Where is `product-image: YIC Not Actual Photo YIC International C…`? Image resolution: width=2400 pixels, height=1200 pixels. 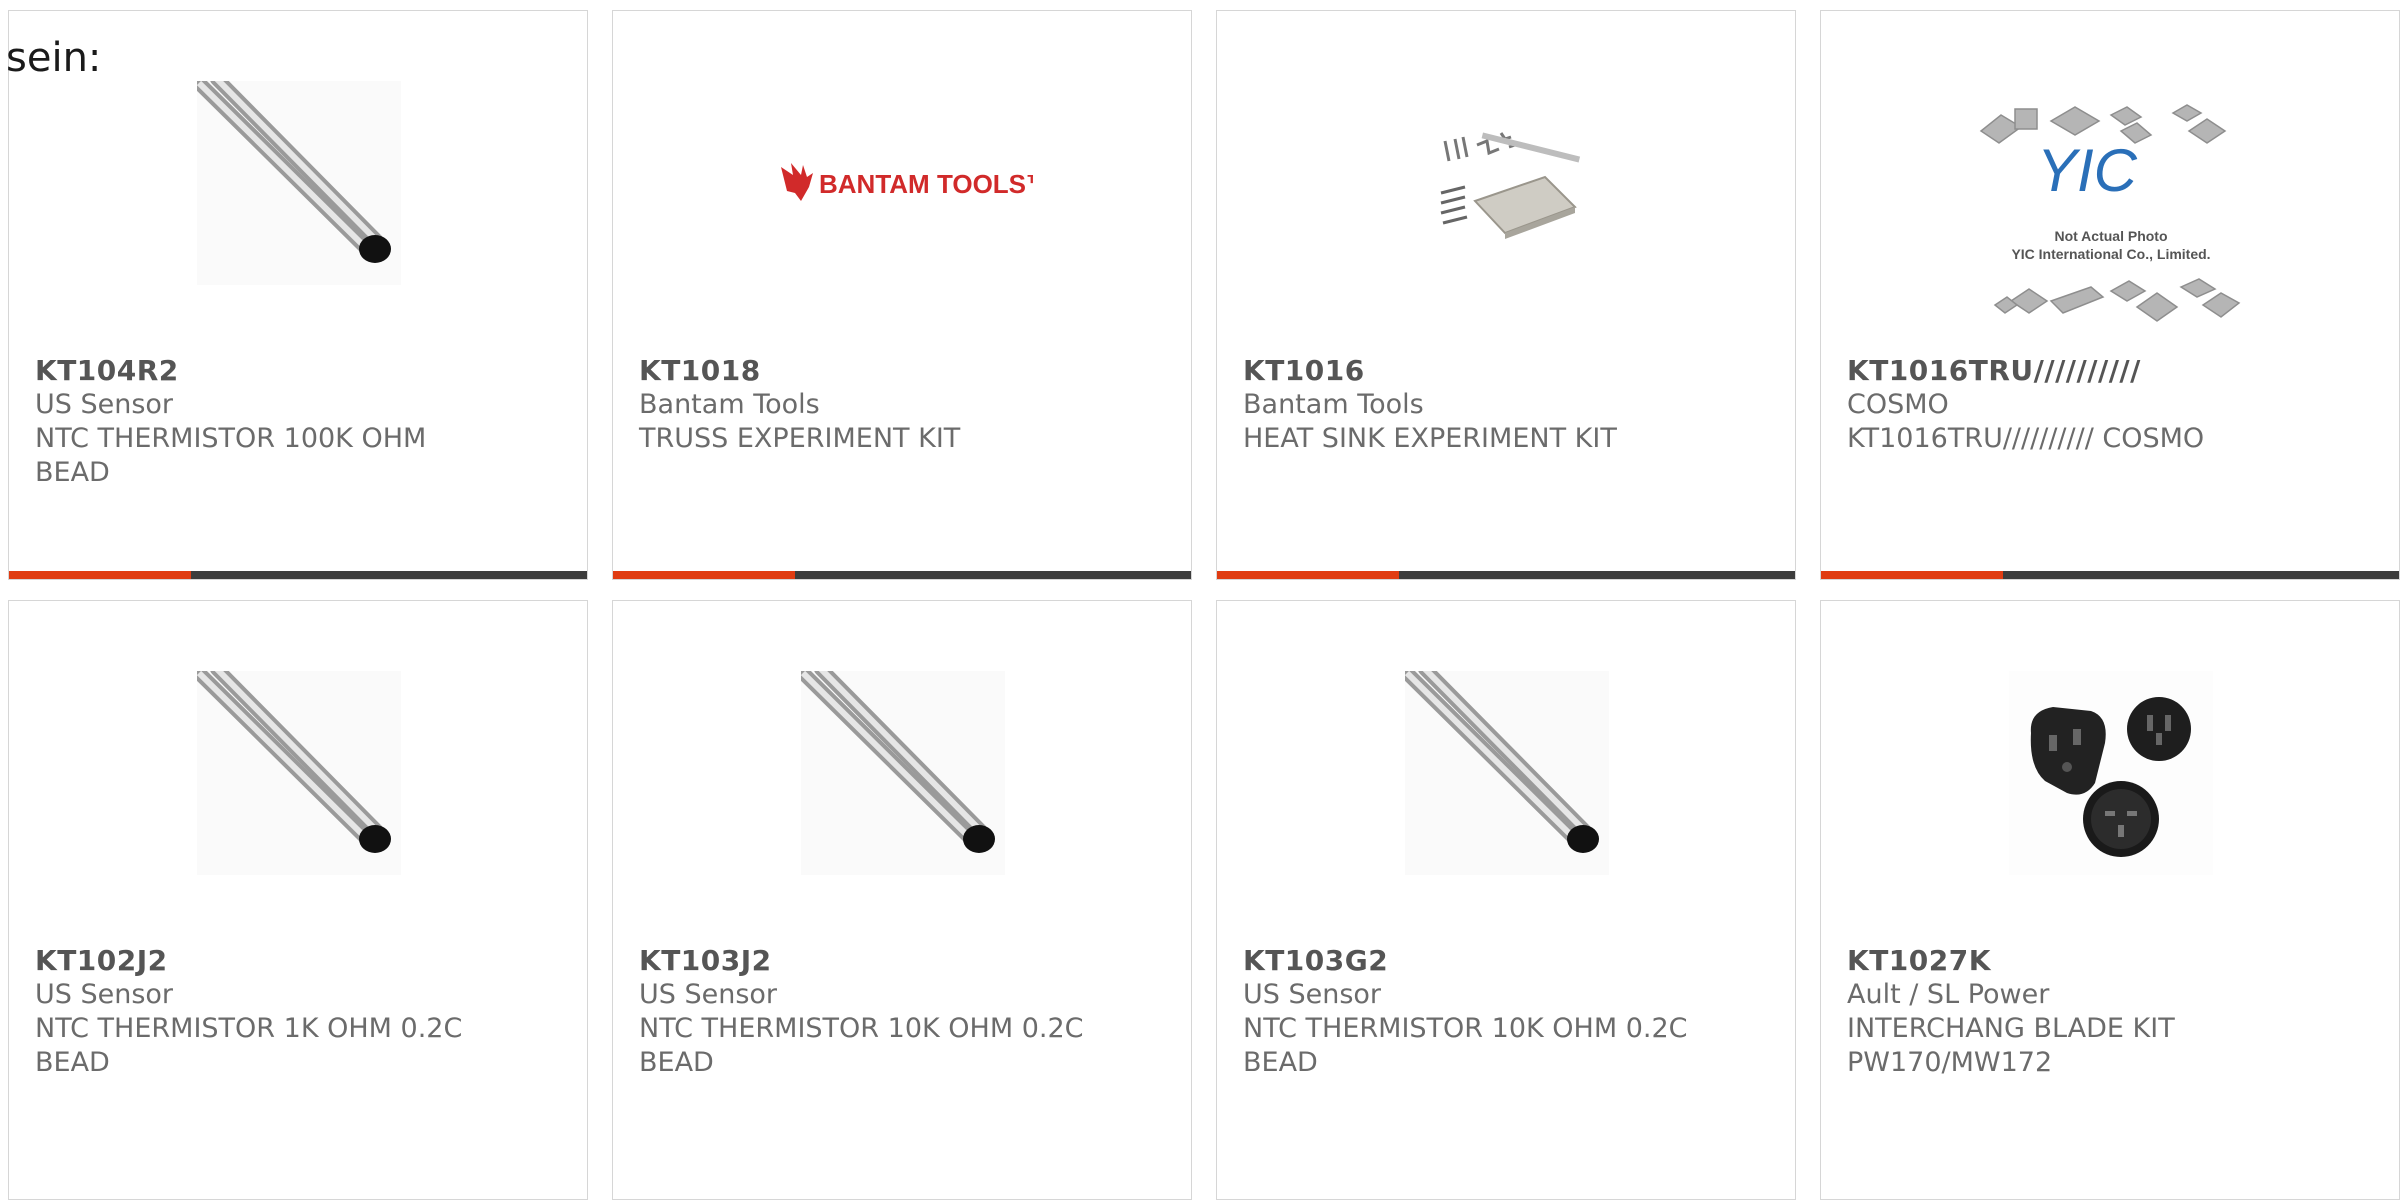
product-image: YIC Not Actual Photo YIC International C… is located at coordinates (2111, 216).